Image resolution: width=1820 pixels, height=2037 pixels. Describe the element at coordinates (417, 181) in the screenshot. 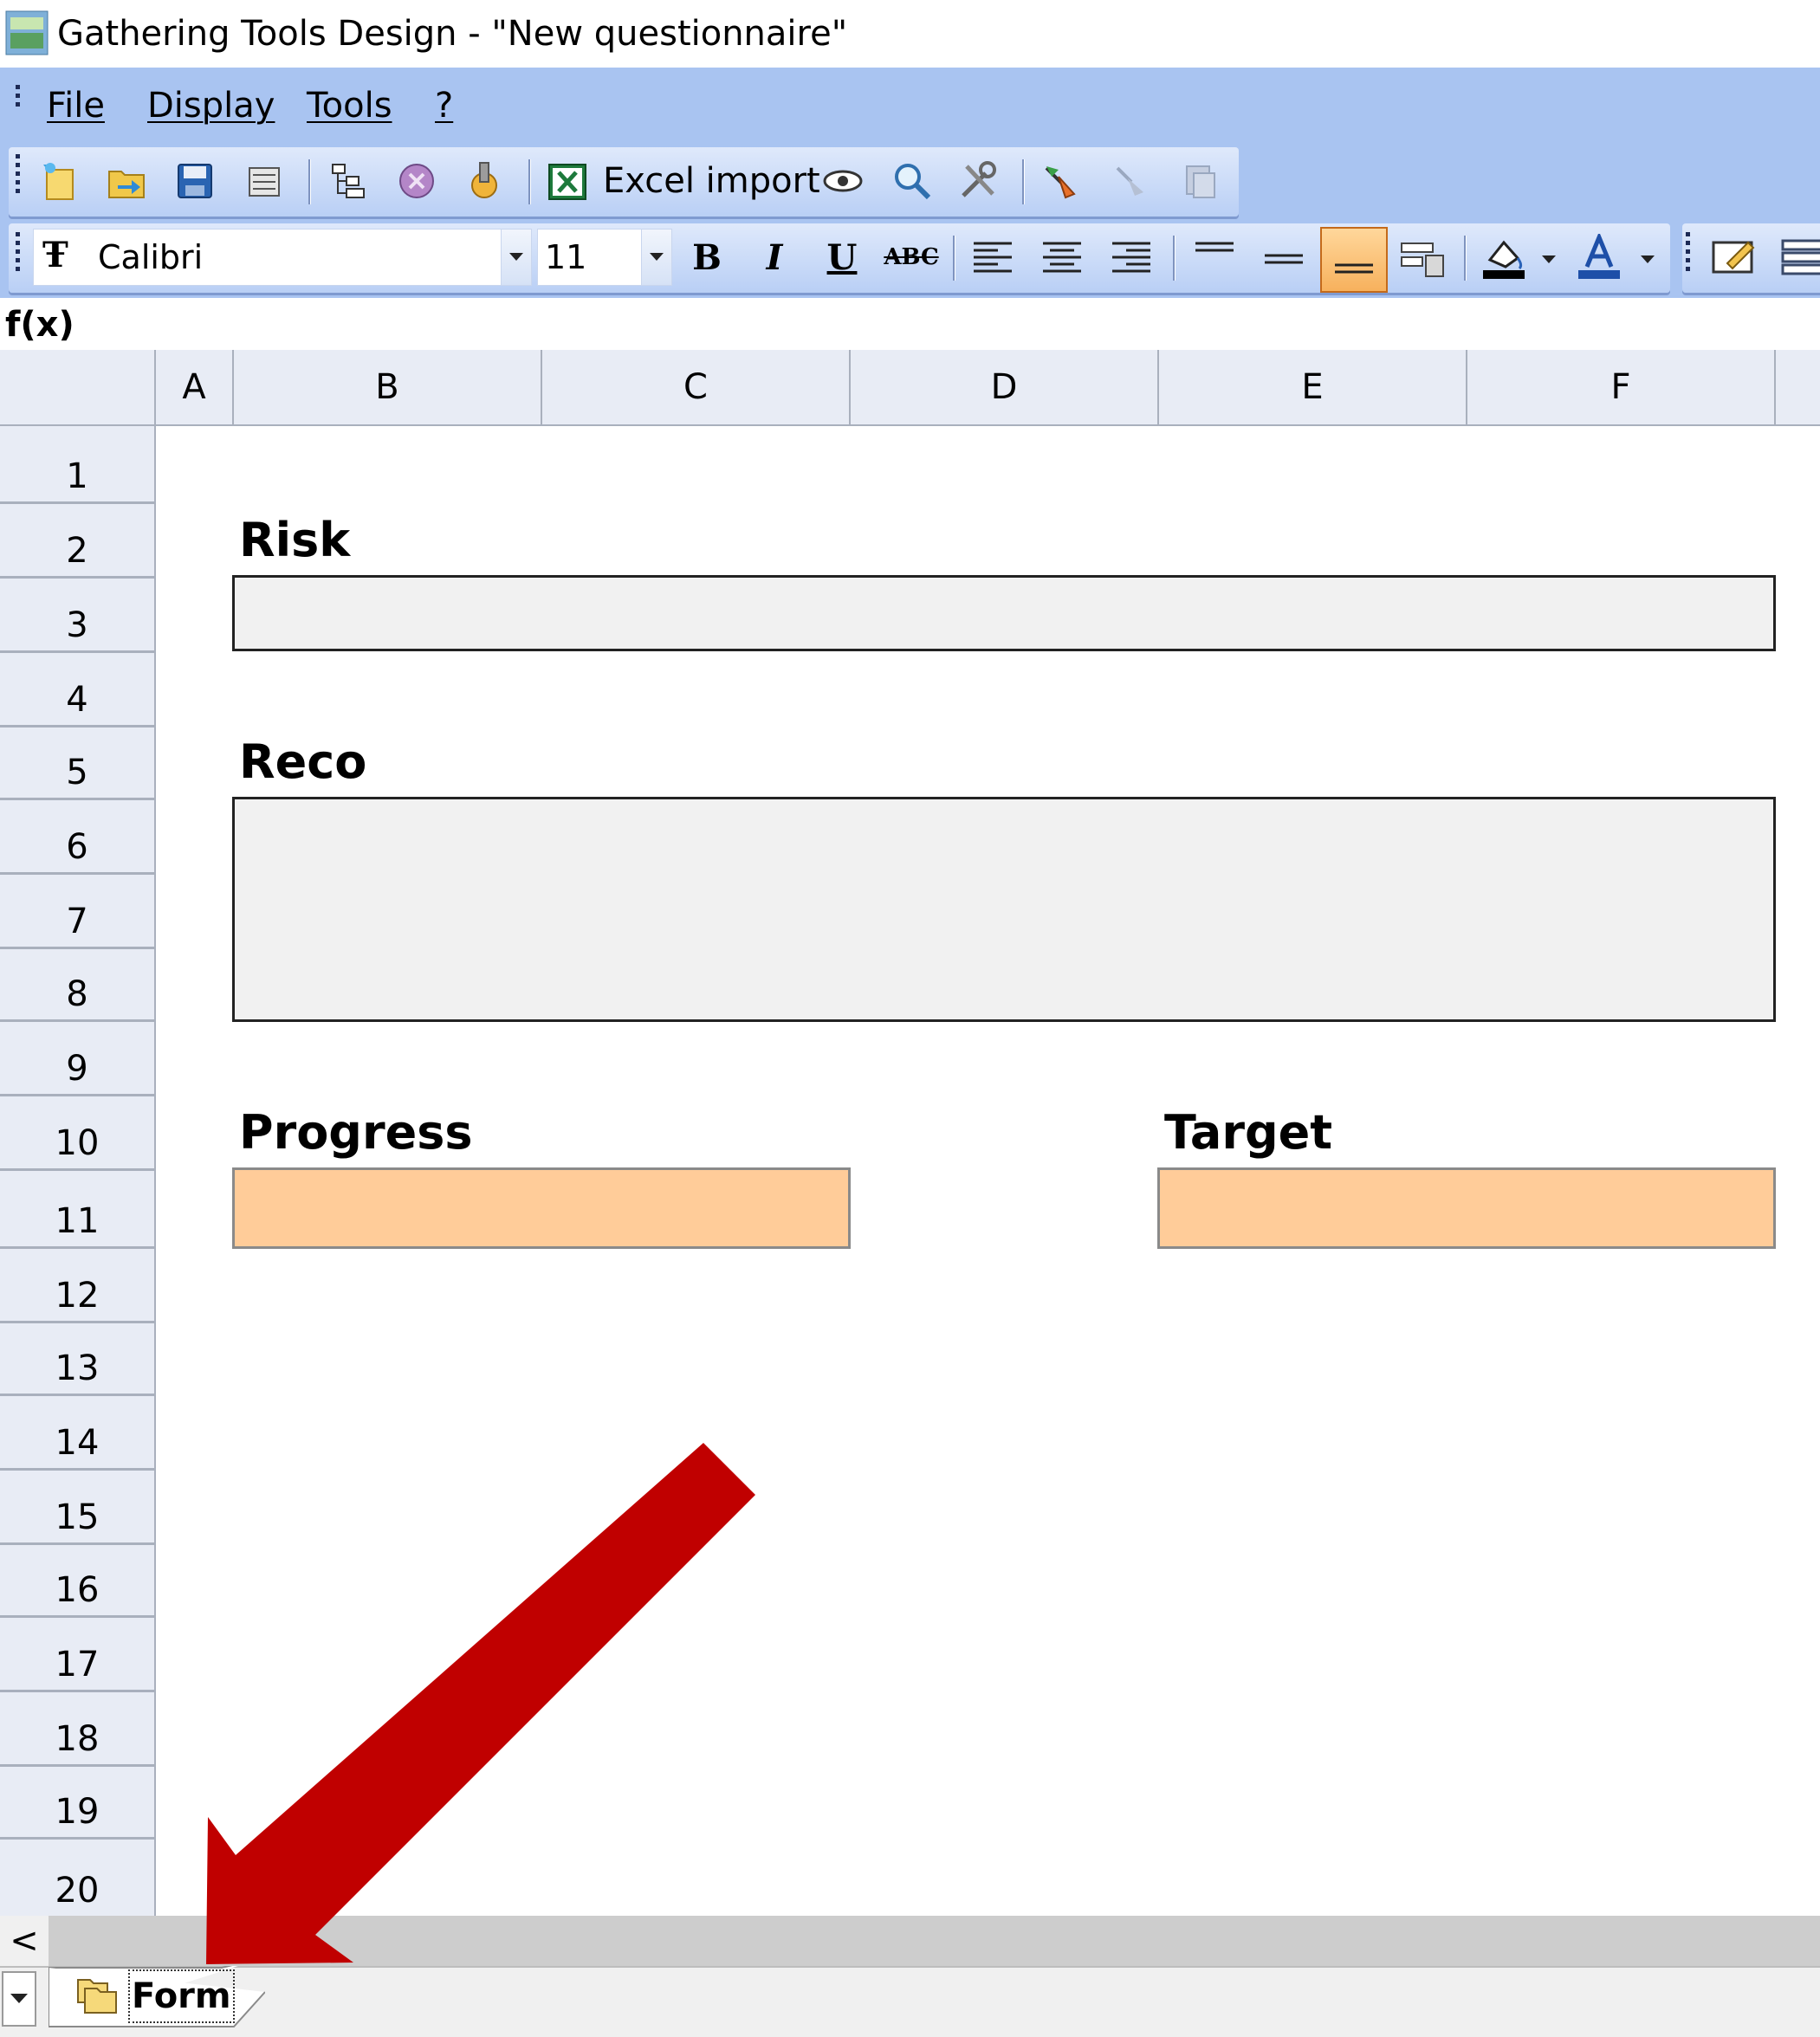

I see `cancel-icon` at that location.